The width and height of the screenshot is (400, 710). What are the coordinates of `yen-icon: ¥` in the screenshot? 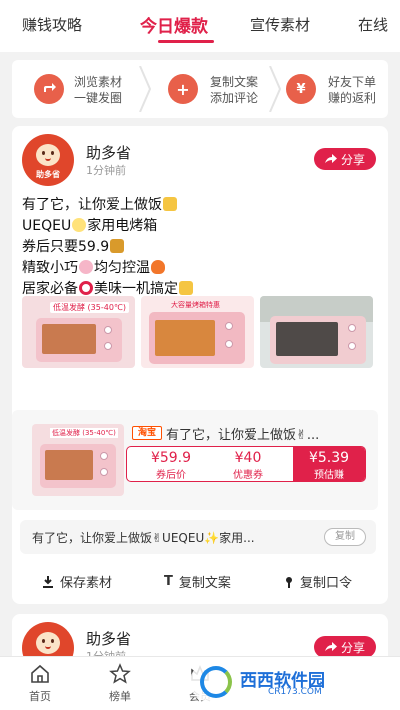 It's located at (301, 89).